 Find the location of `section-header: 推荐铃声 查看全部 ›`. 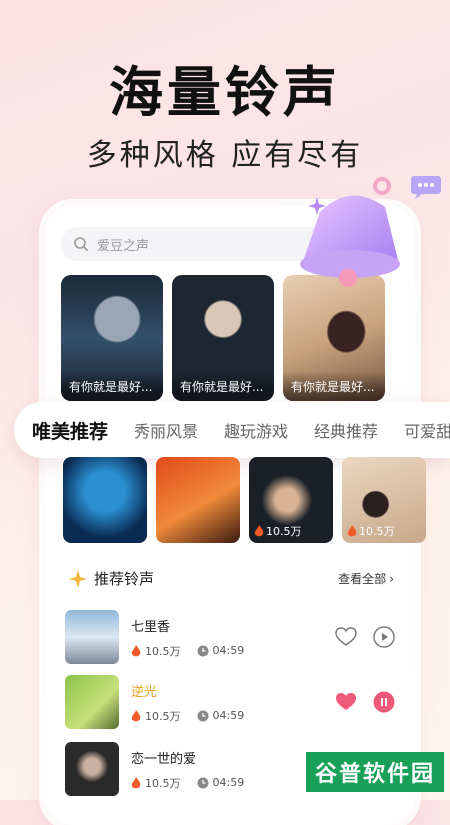

section-header: 推荐铃声 查看全部 › is located at coordinates (231, 578).